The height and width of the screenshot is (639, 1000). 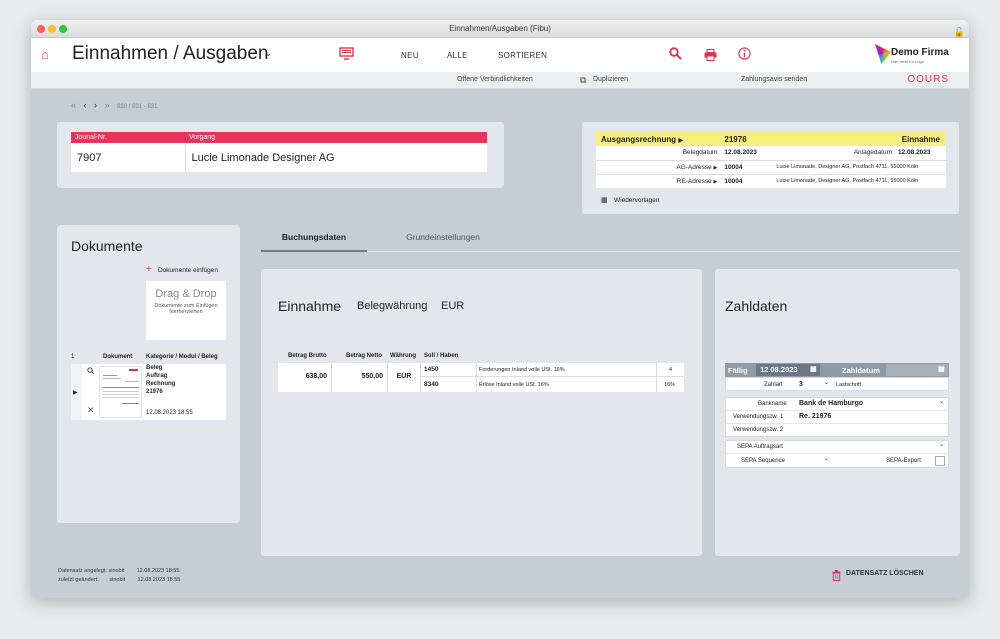 I want to click on delete-record-button: DATENSATZ LÖSCHEN, so click(x=885, y=573).